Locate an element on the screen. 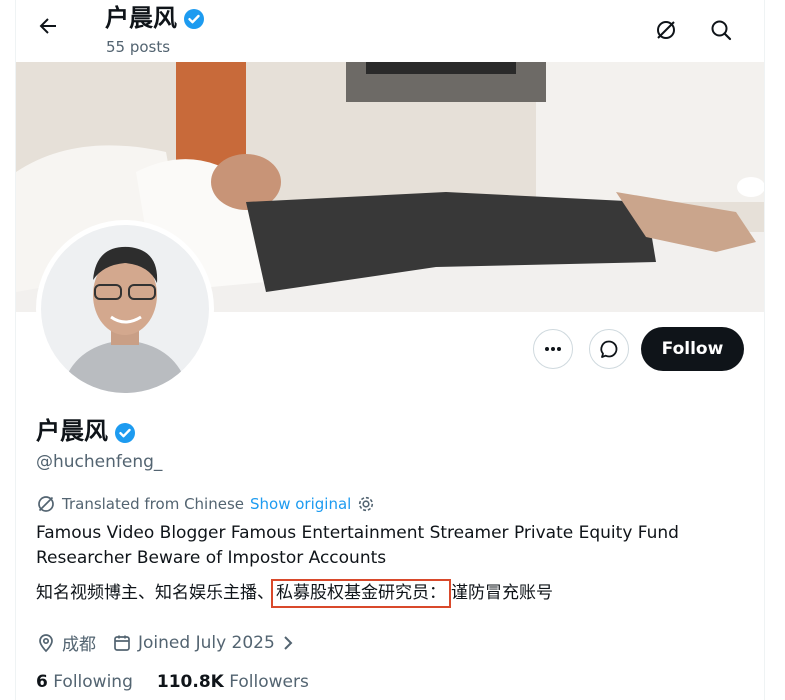 Image resolution: width=785 pixels, height=700 pixels. chevron-right-icon is located at coordinates (288, 643).